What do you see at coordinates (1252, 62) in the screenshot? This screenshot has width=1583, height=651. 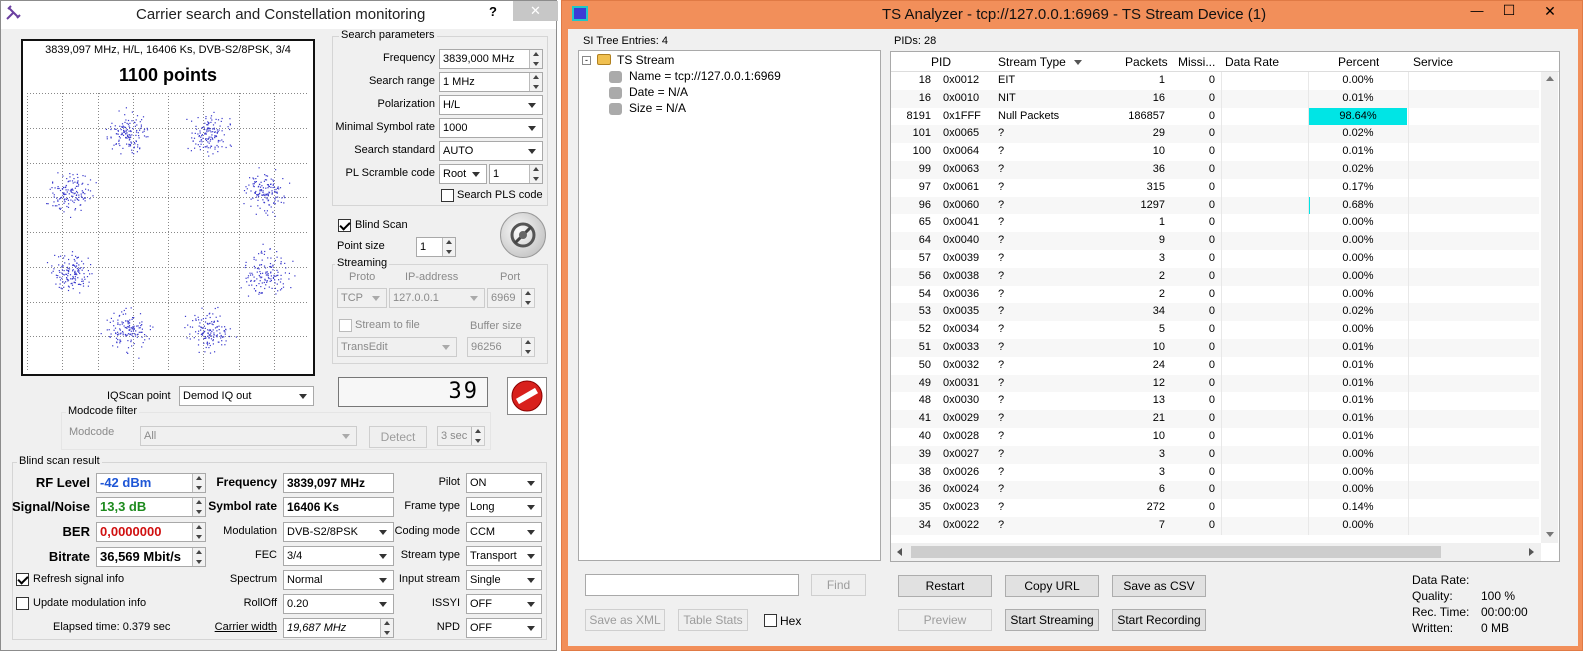 I see `col-data-rate: Data Rate` at bounding box center [1252, 62].